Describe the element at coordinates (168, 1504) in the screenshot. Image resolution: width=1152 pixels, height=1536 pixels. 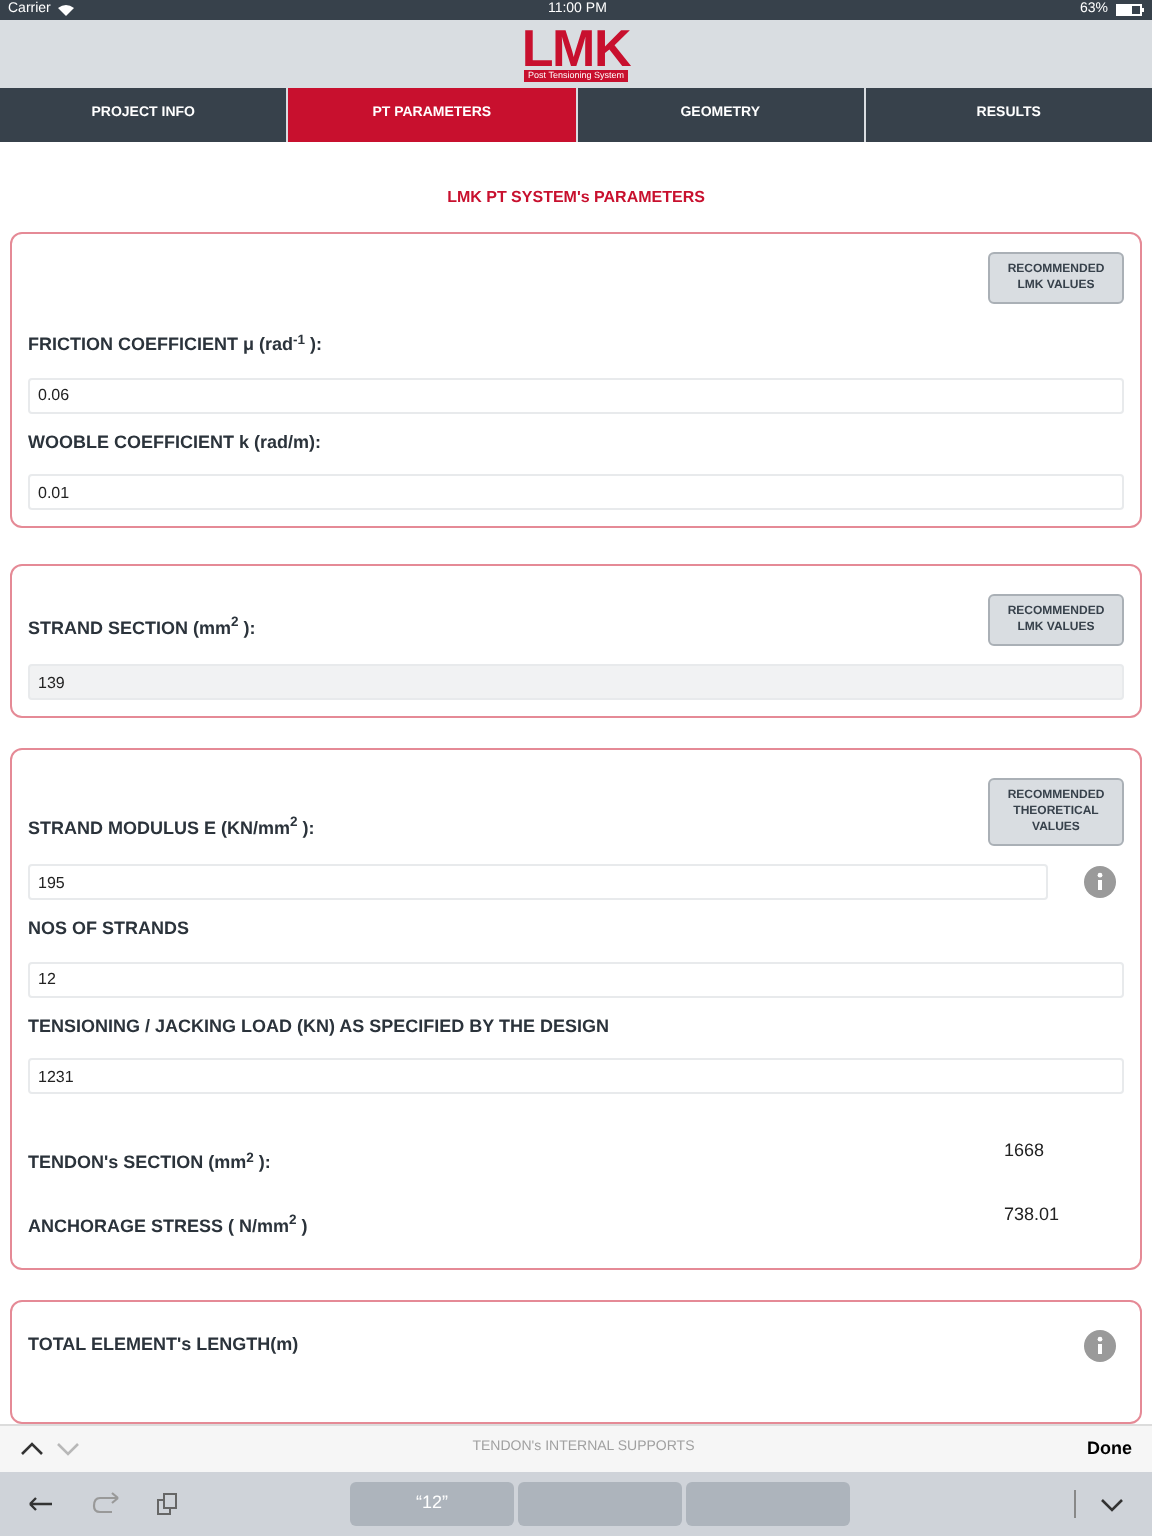
I see `copy-icon` at that location.